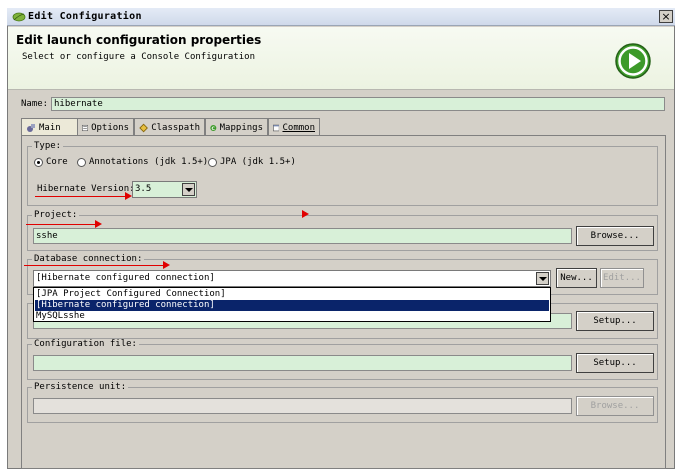  Describe the element at coordinates (302, 236) in the screenshot. I see `project-input: sshe` at that location.